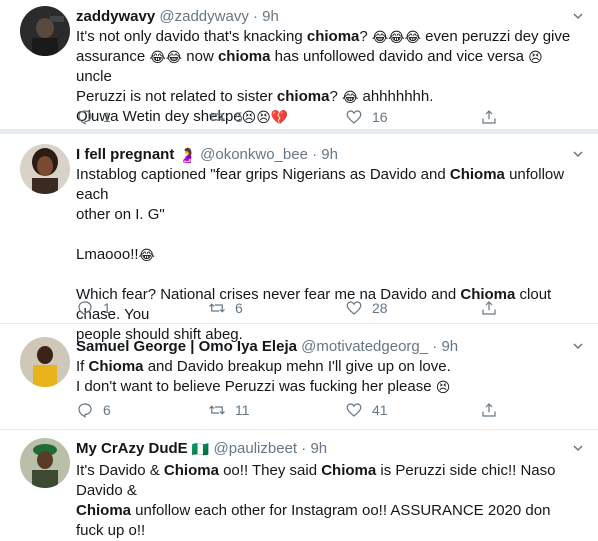  I want to click on tweet-line: Lmaooo!!😂, so click(329, 255).